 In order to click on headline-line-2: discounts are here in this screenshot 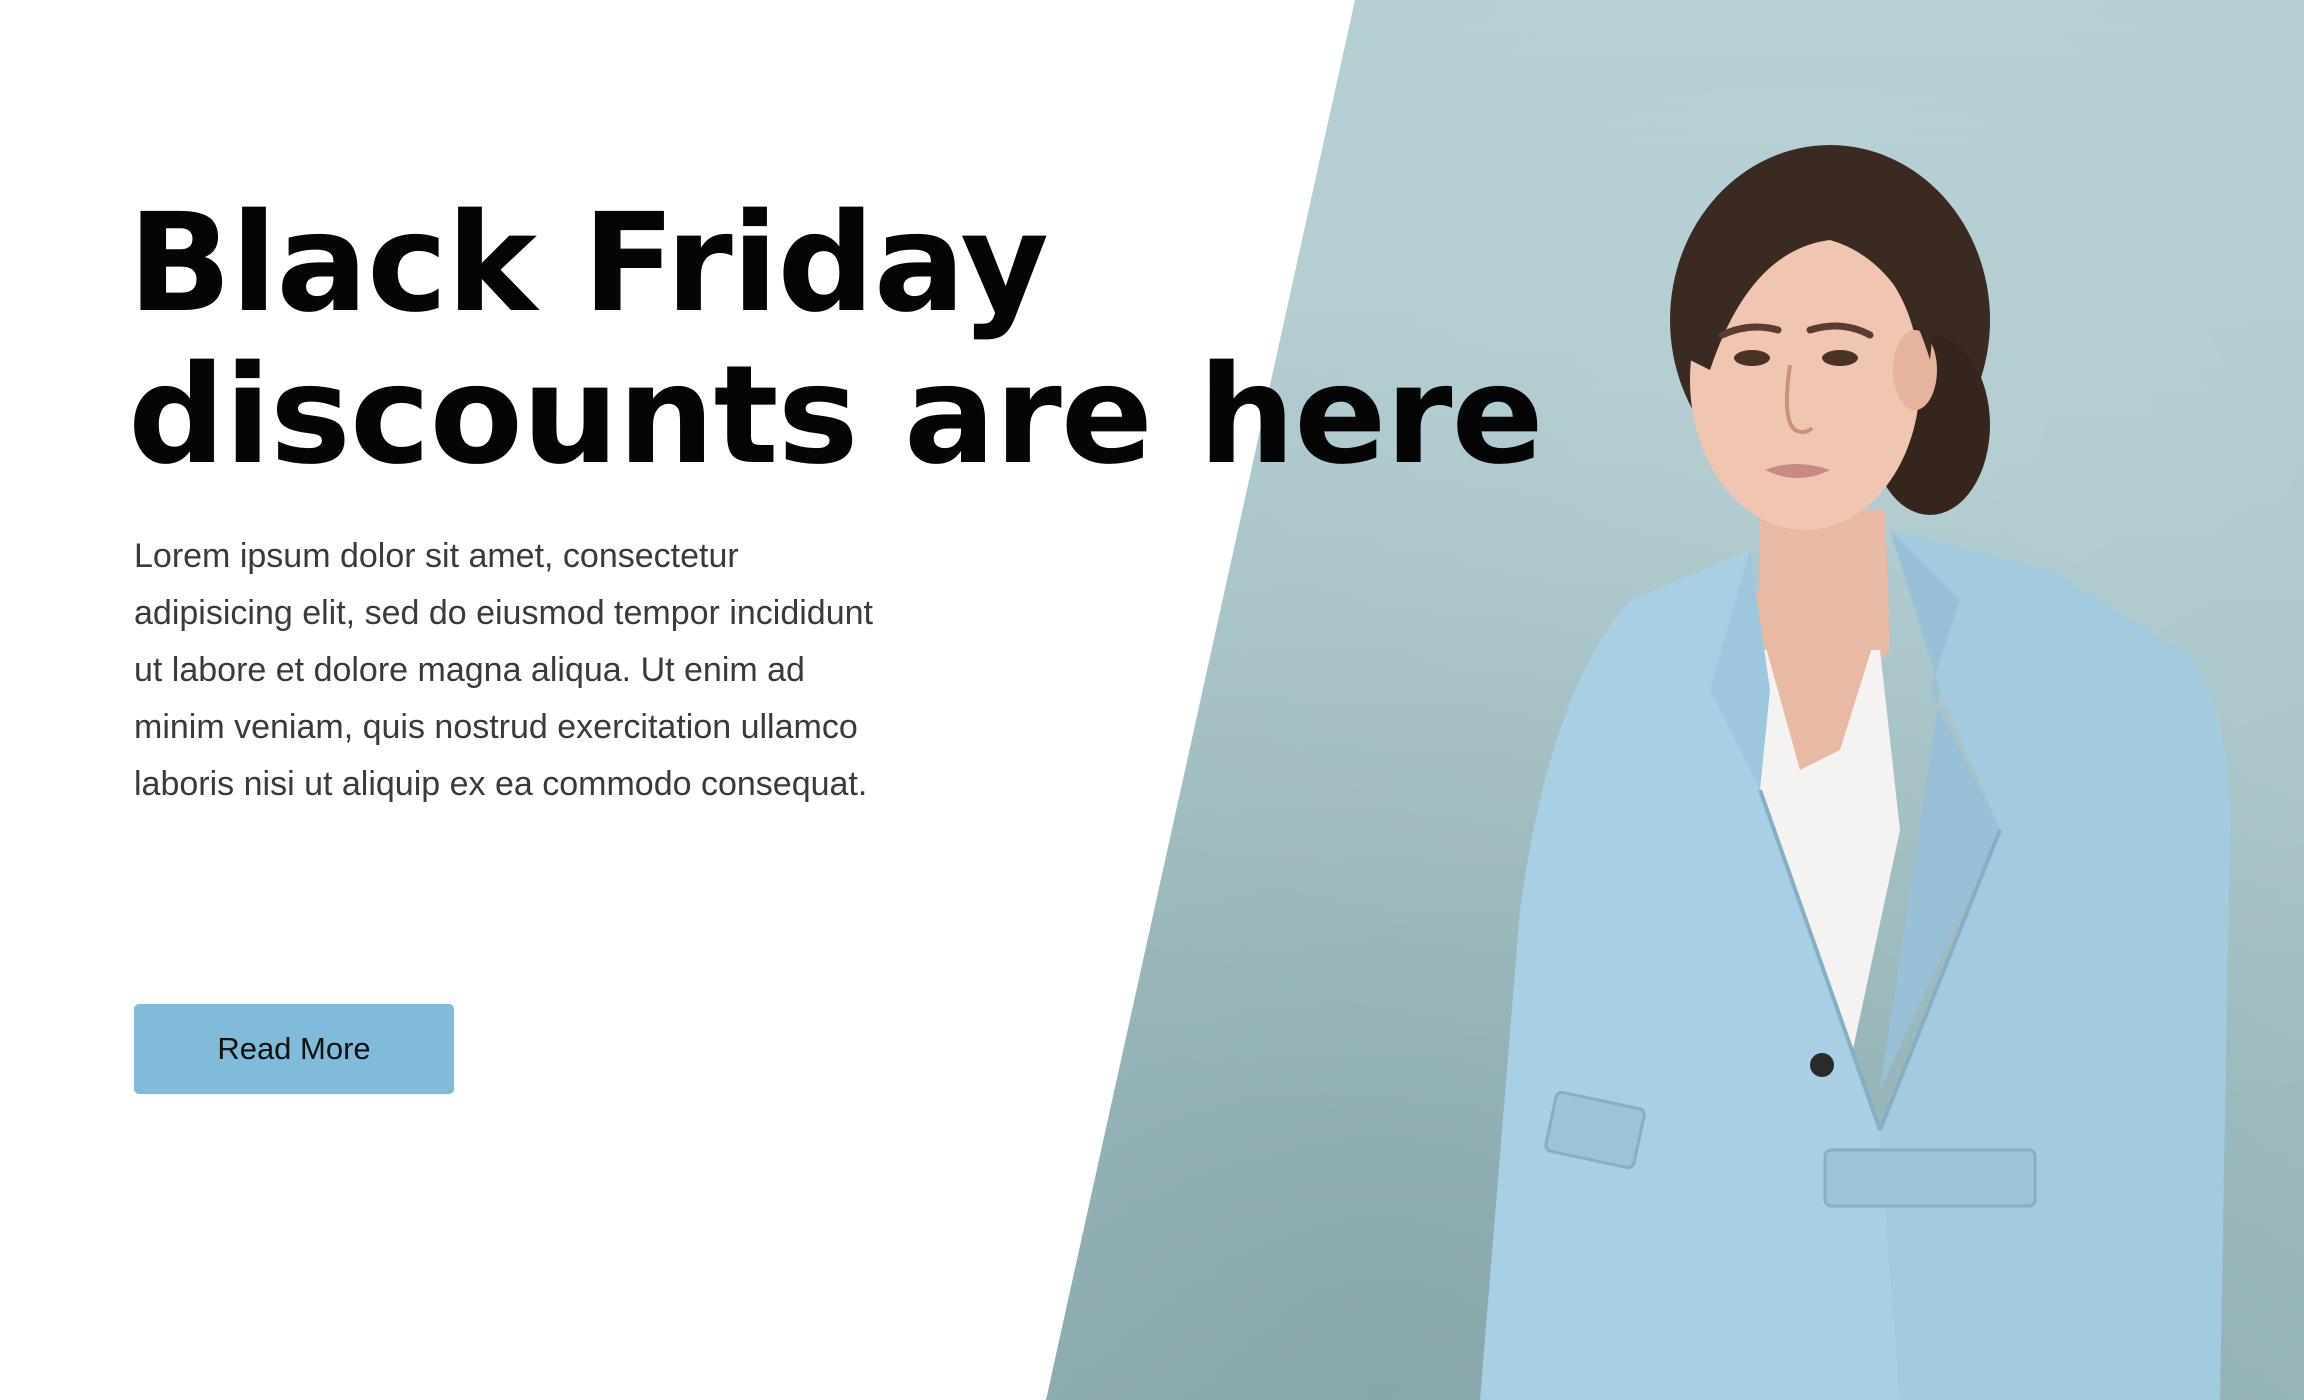, I will do `click(836, 416)`.